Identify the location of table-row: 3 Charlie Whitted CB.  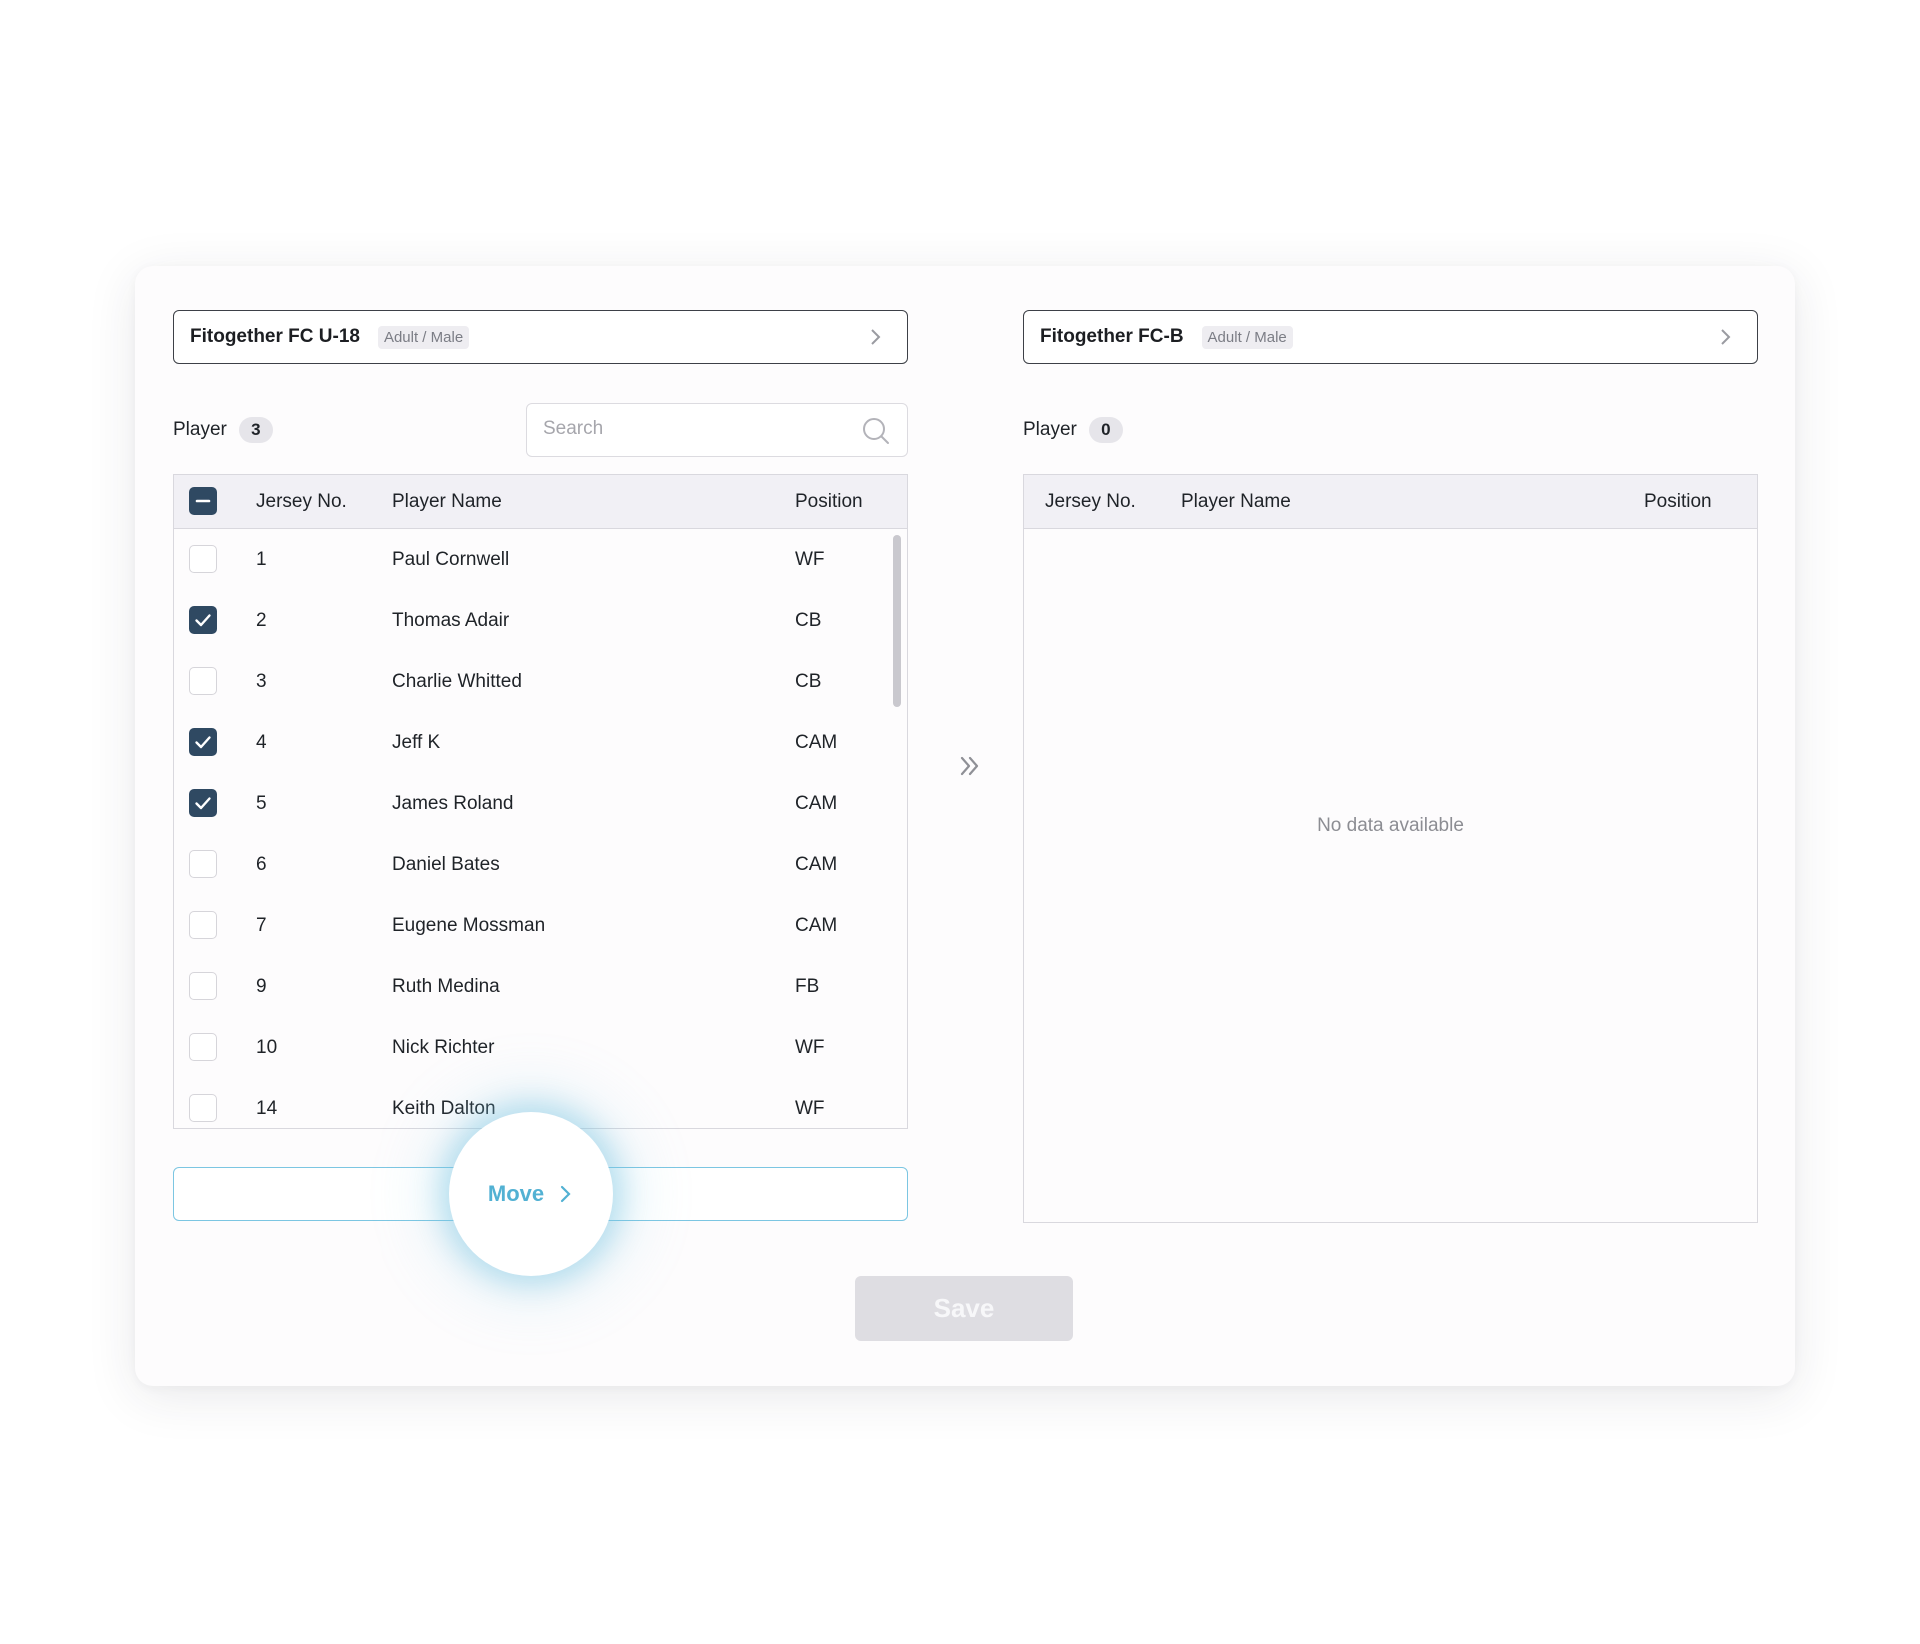
(540, 681).